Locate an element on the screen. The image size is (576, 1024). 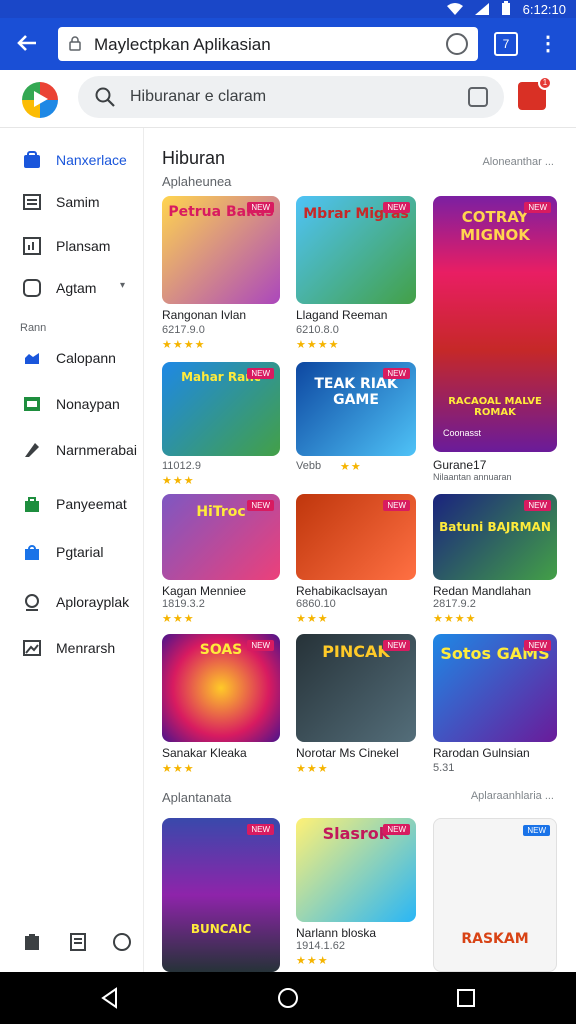
sidebar-item-4: Calopann is located at coordinates (72, 360).